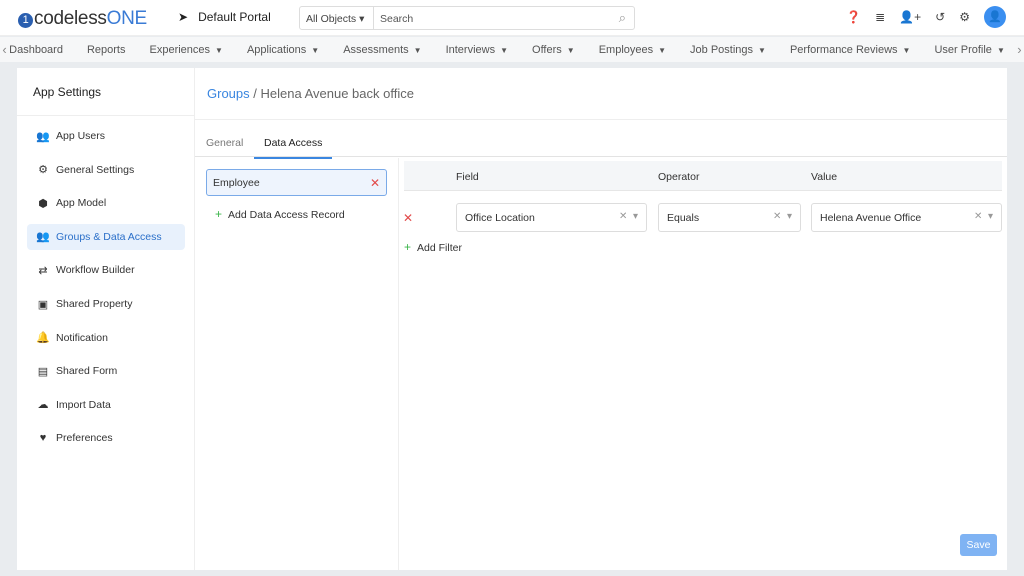 Image resolution: width=1024 pixels, height=576 pixels. I want to click on record-item: Employee ✕, so click(296, 182).